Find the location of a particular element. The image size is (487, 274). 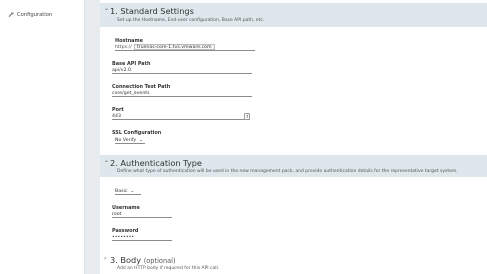

port-value: 443 is located at coordinates (116, 116).